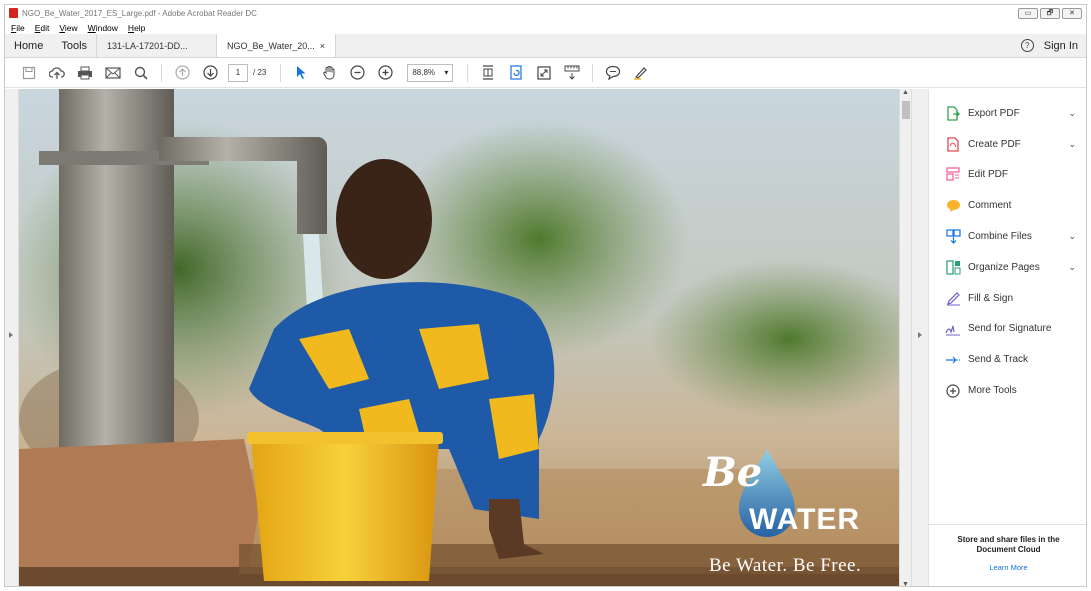 This screenshot has width=1091, height=591. What do you see at coordinates (545, 27) in the screenshot?
I see `menu-bar: File Edit View Window Help` at bounding box center [545, 27].